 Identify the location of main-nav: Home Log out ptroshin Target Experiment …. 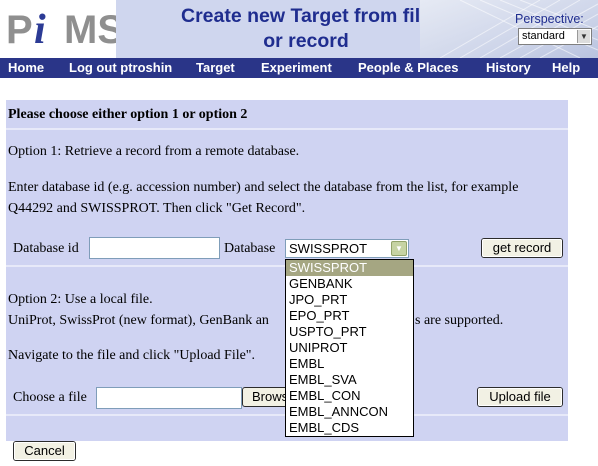
(299, 68).